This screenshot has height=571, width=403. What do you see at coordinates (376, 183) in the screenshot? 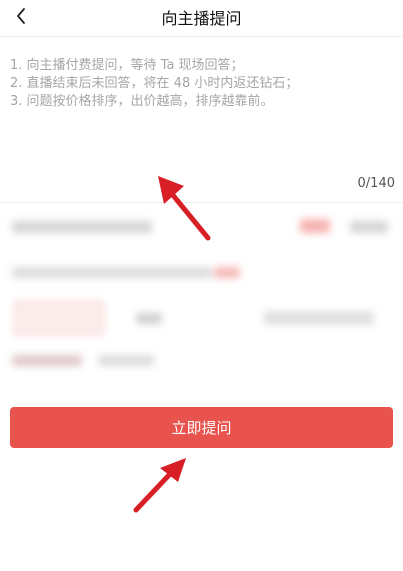
I see `character-counter: 0/140` at bounding box center [376, 183].